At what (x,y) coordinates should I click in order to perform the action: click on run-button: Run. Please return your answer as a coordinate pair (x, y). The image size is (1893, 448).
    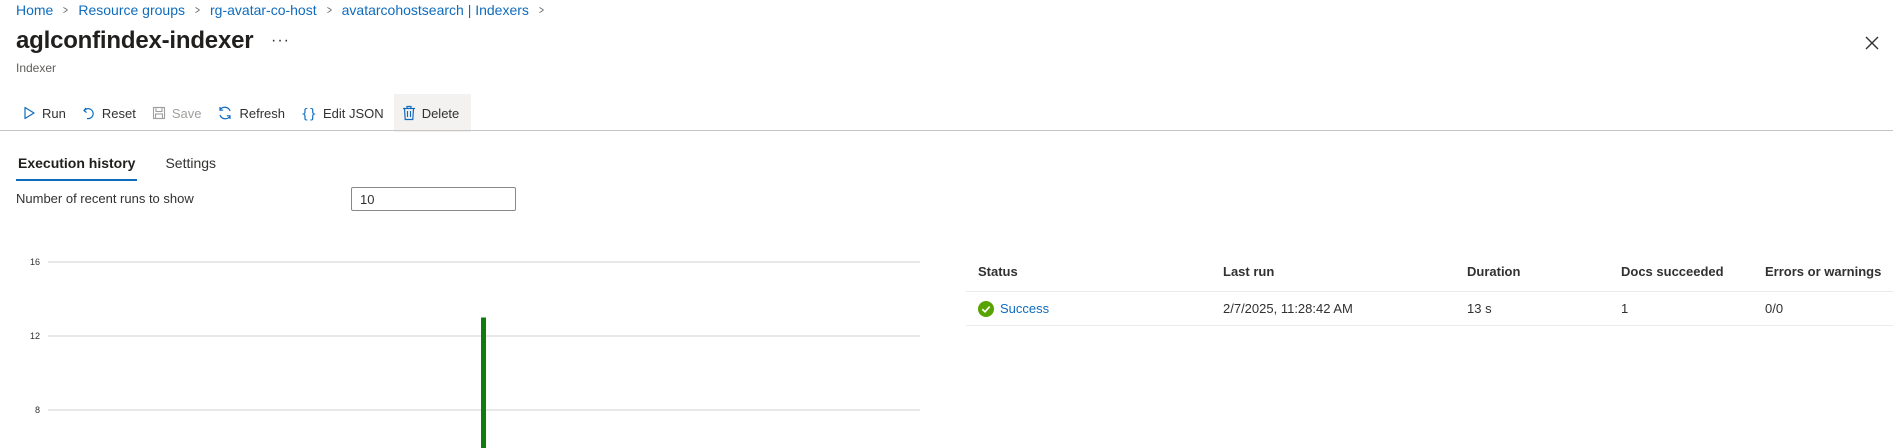
    Looking at the image, I should click on (46, 113).